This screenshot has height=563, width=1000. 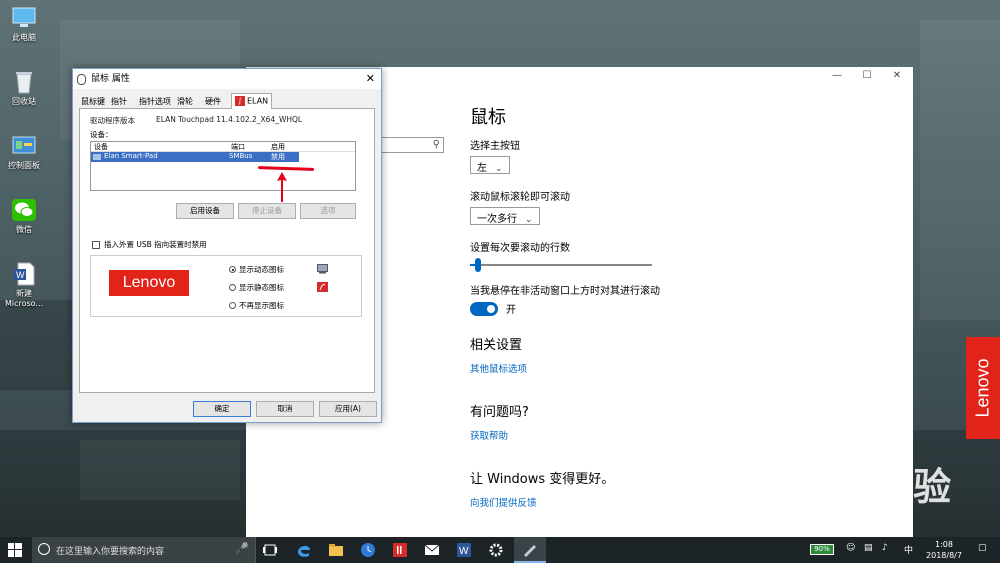 What do you see at coordinates (885, 548) in the screenshot?
I see `volume-icon: ♪` at bounding box center [885, 548].